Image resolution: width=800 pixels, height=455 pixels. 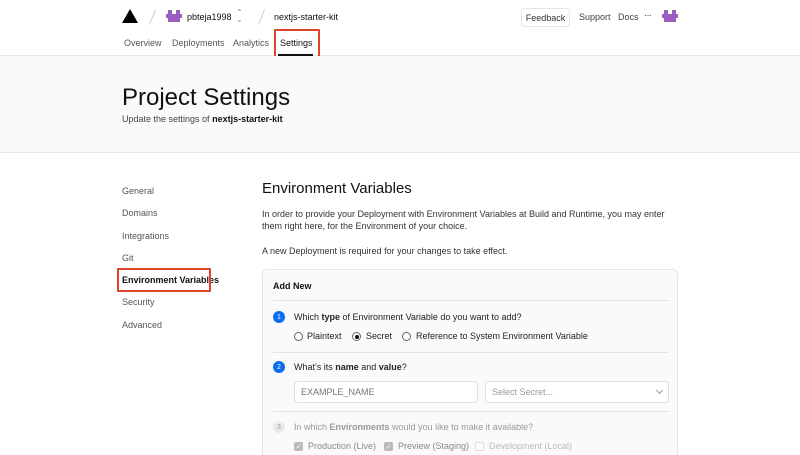 What do you see at coordinates (390, 367) in the screenshot?
I see `step-2-q-bold-value: value` at bounding box center [390, 367].